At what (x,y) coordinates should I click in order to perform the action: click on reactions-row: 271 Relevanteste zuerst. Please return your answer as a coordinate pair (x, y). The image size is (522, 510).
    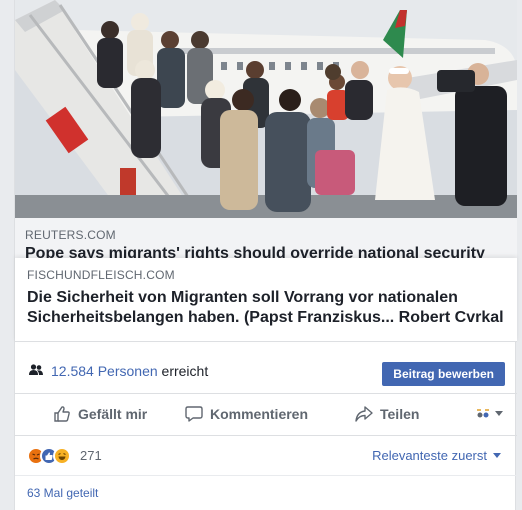
    Looking at the image, I should click on (266, 456).